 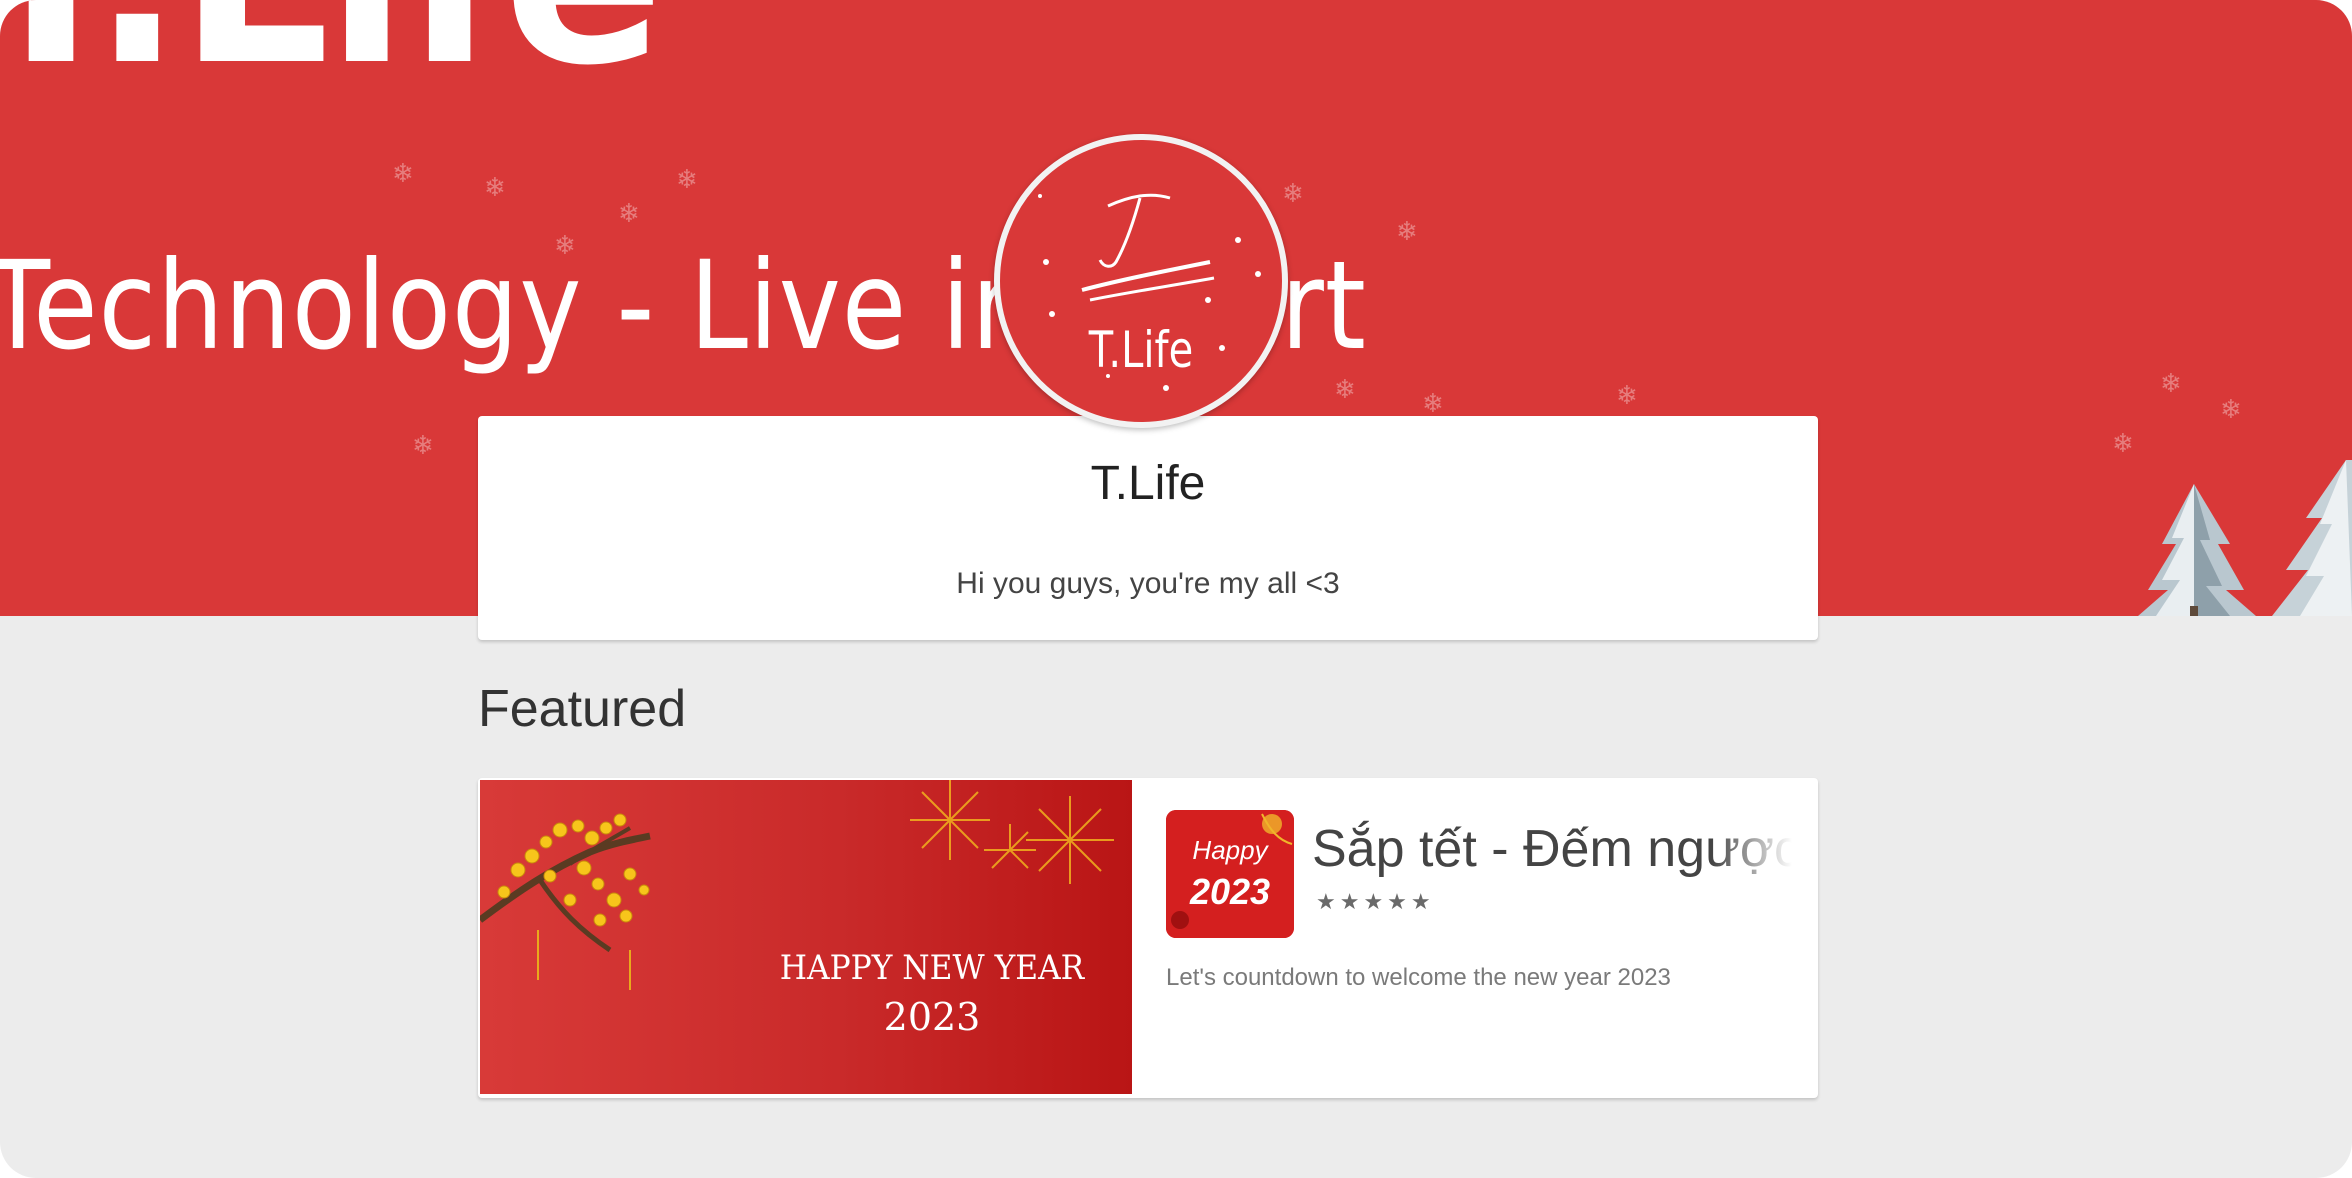 I want to click on developer-logo-avatar: T.Life, so click(x=1141, y=281).